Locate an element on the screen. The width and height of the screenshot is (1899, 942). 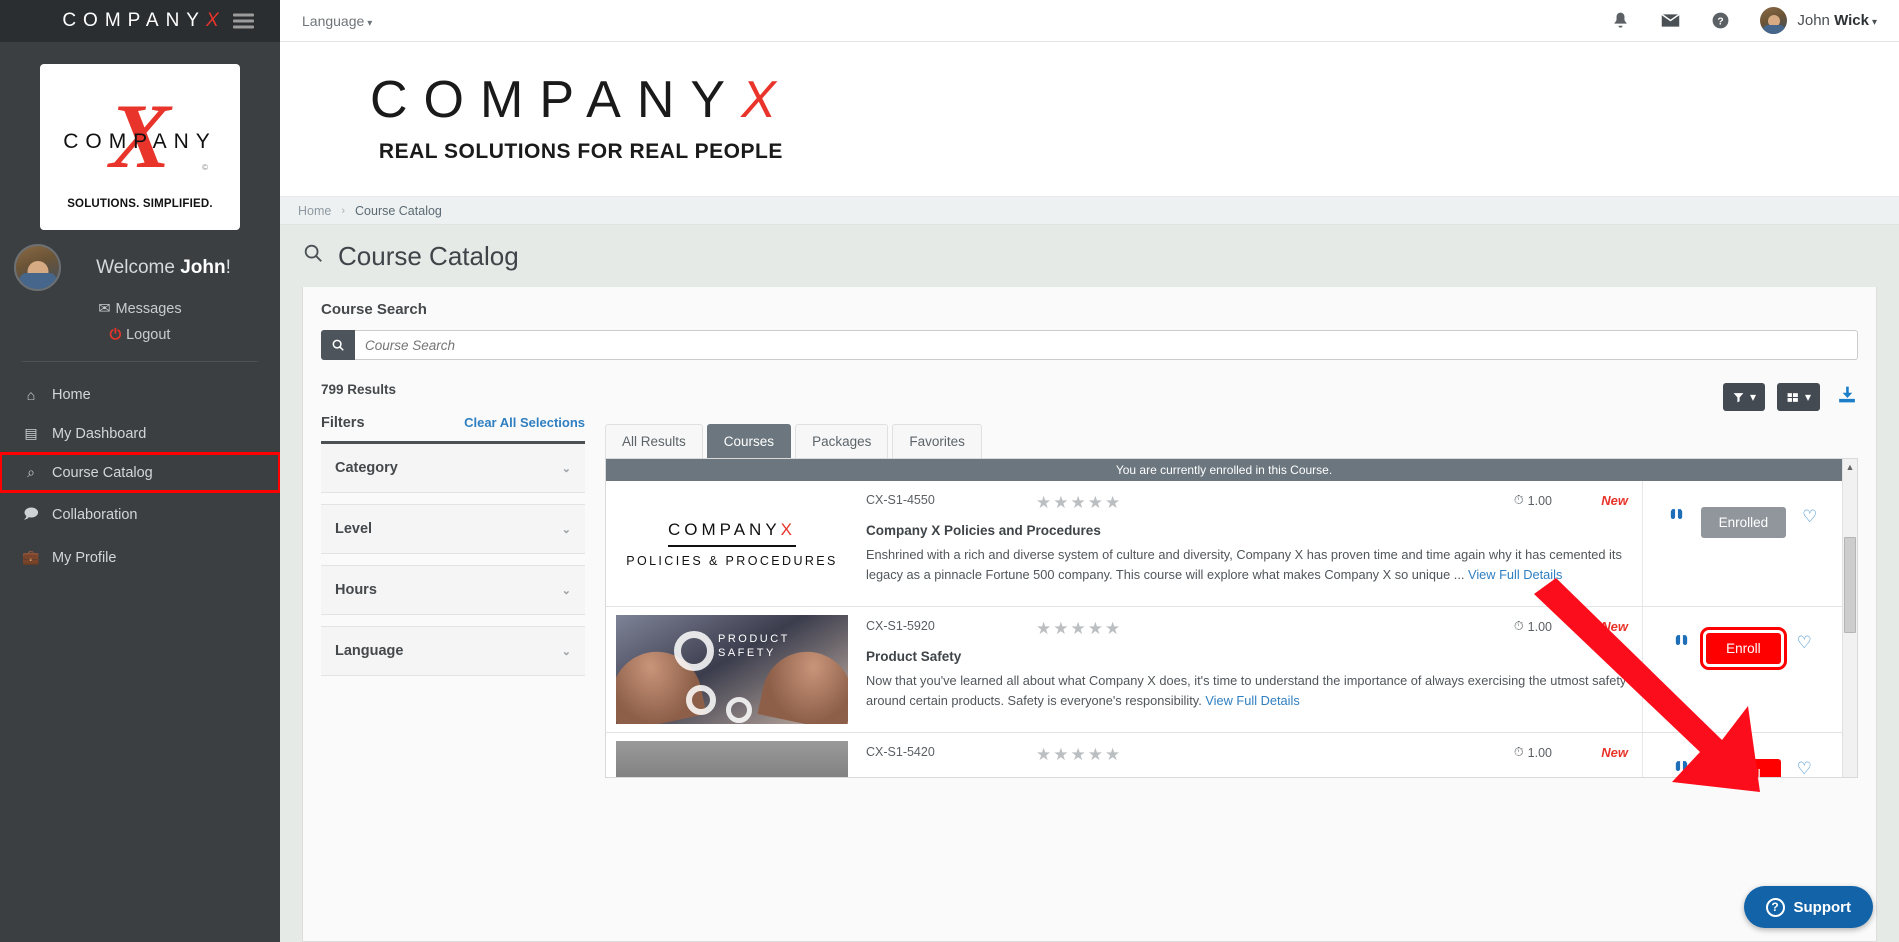
status-badge: New is located at coordinates (1614, 500).